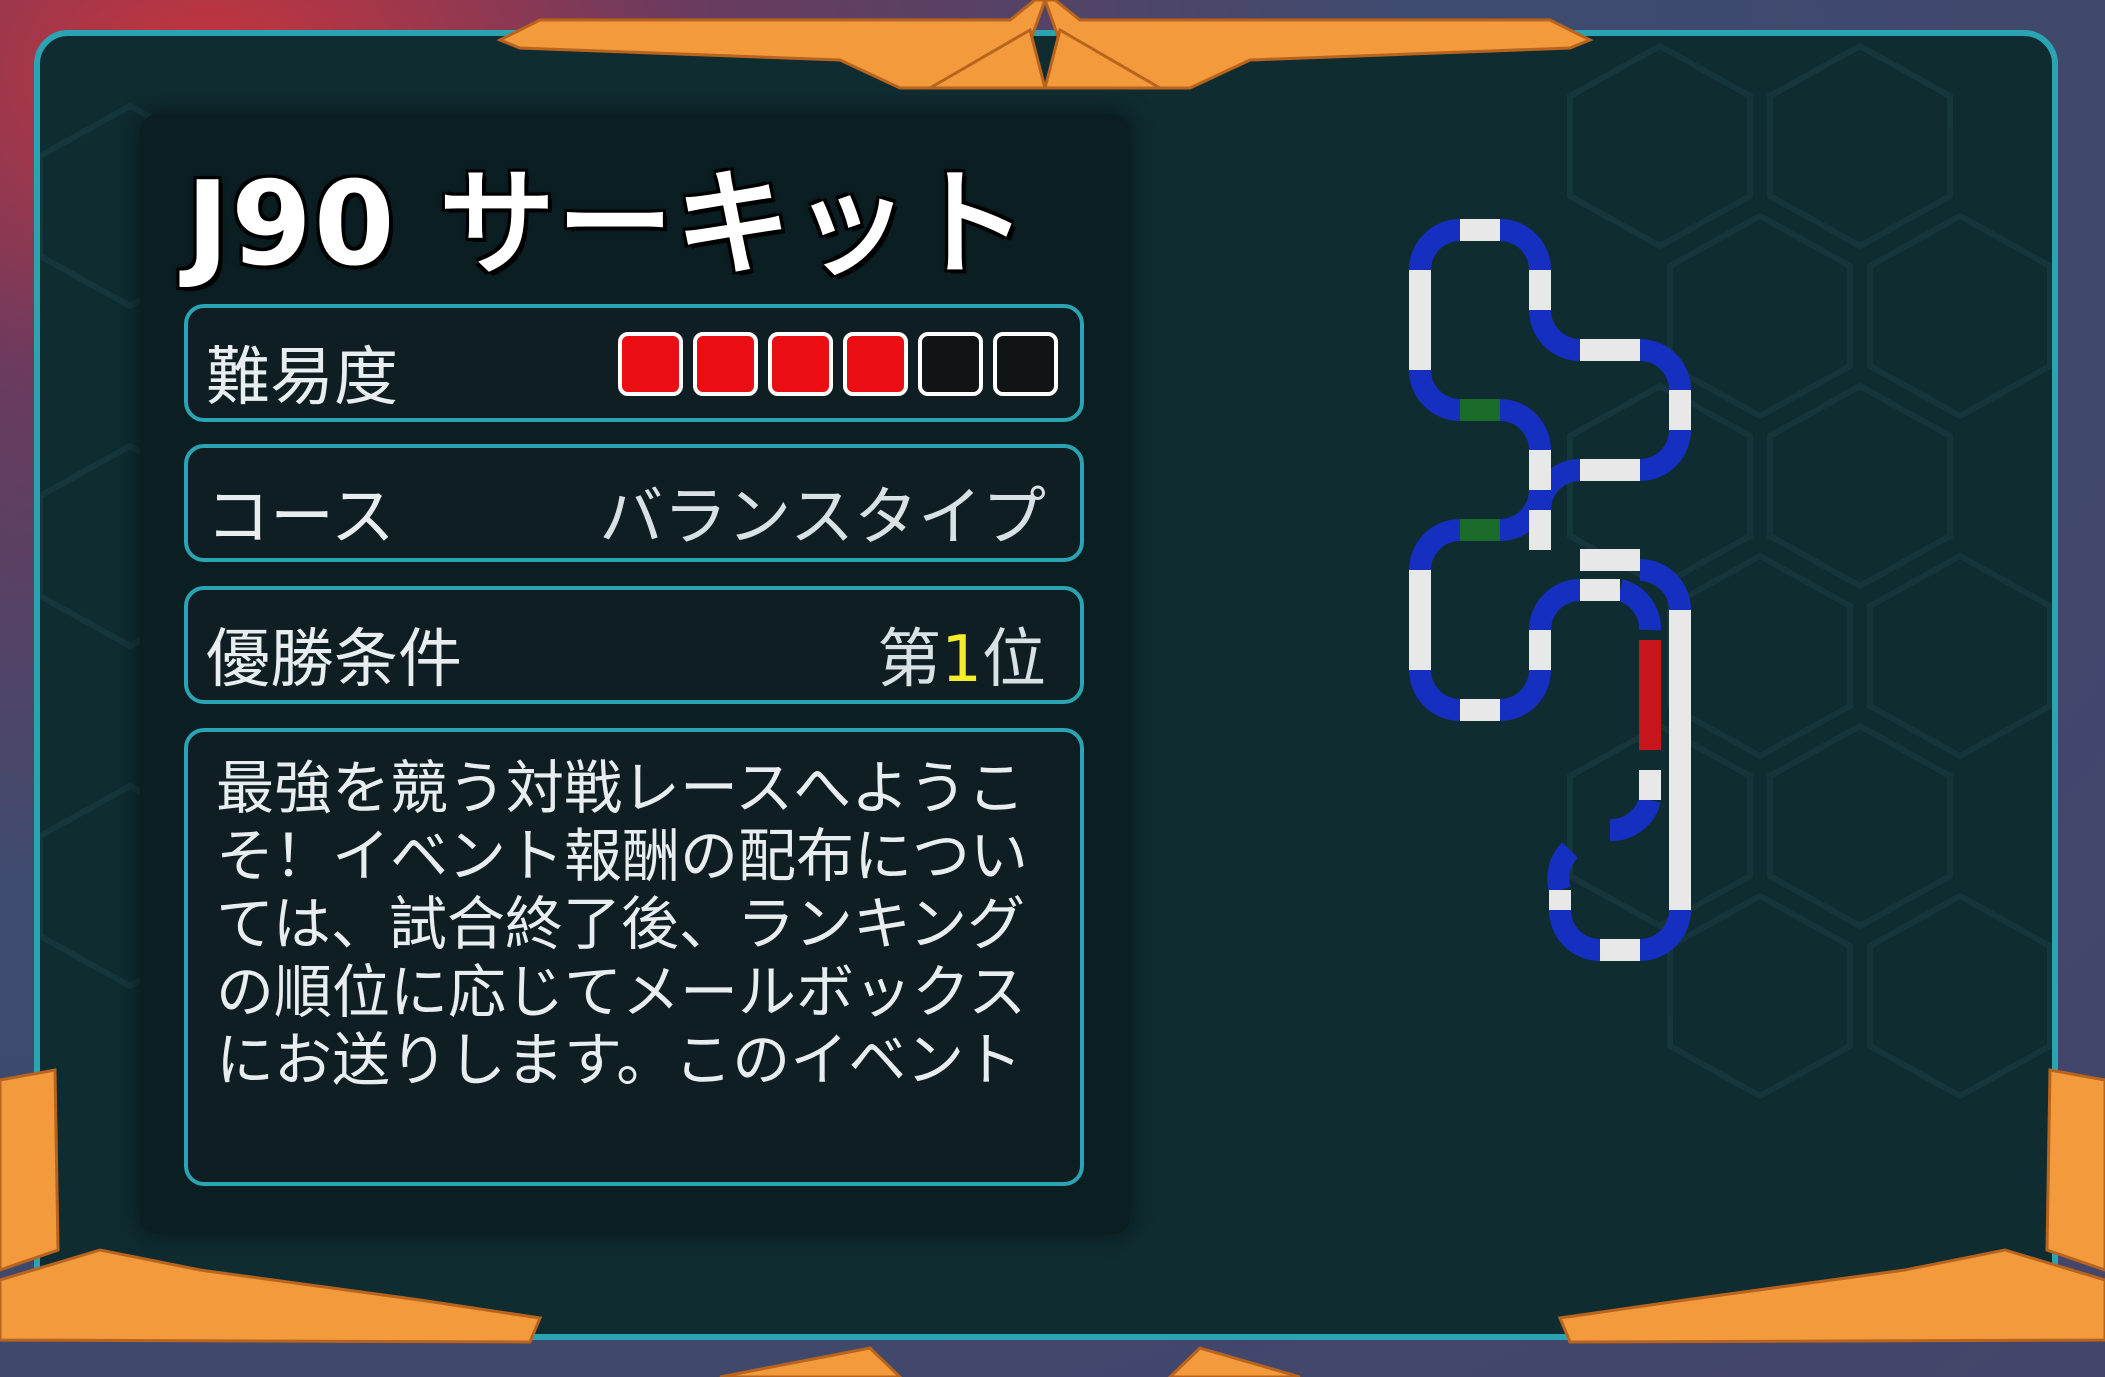 Image resolution: width=2105 pixels, height=1377 pixels. I want to click on win-condition-row: 優勝条件 第1位, so click(634, 645).